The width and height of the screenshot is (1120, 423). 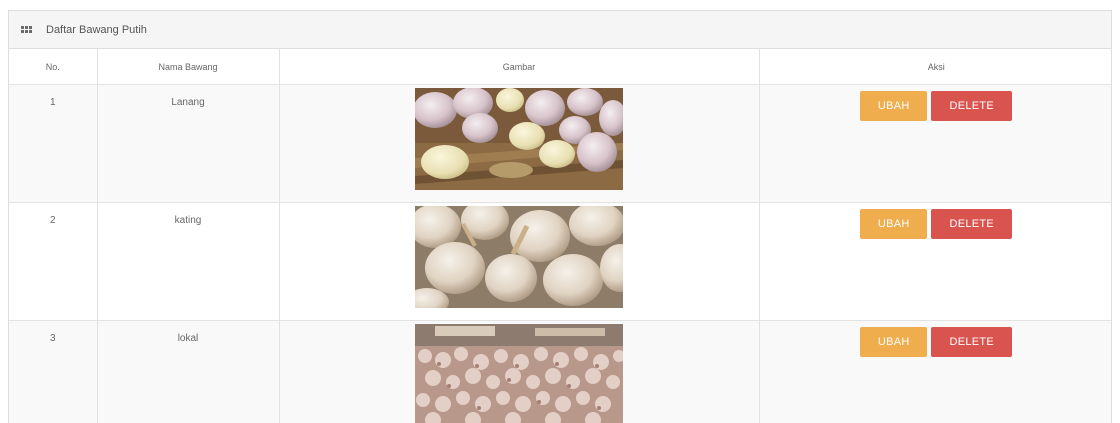 What do you see at coordinates (52, 102) in the screenshot?
I see `row-number: 1` at bounding box center [52, 102].